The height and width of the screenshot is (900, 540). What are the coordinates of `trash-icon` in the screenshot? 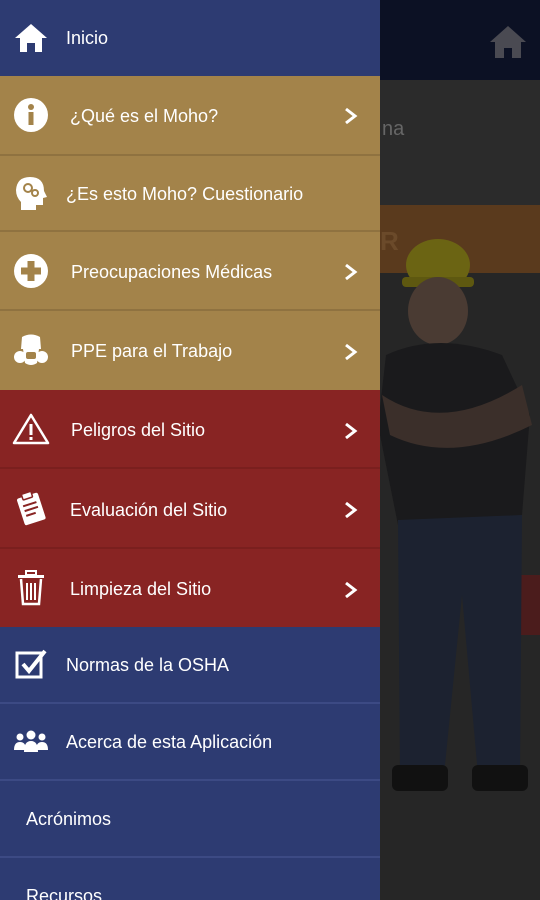 It's located at (31, 588).